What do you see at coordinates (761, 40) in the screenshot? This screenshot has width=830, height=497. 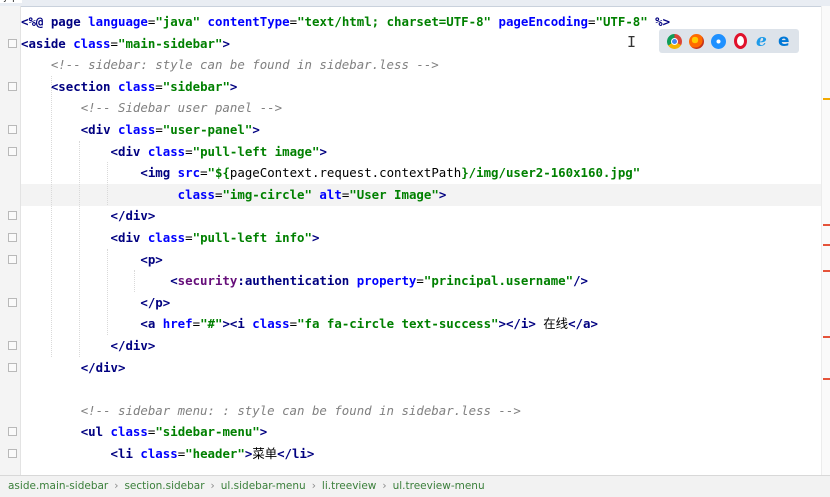 I see `ie-icon: e` at bounding box center [761, 40].